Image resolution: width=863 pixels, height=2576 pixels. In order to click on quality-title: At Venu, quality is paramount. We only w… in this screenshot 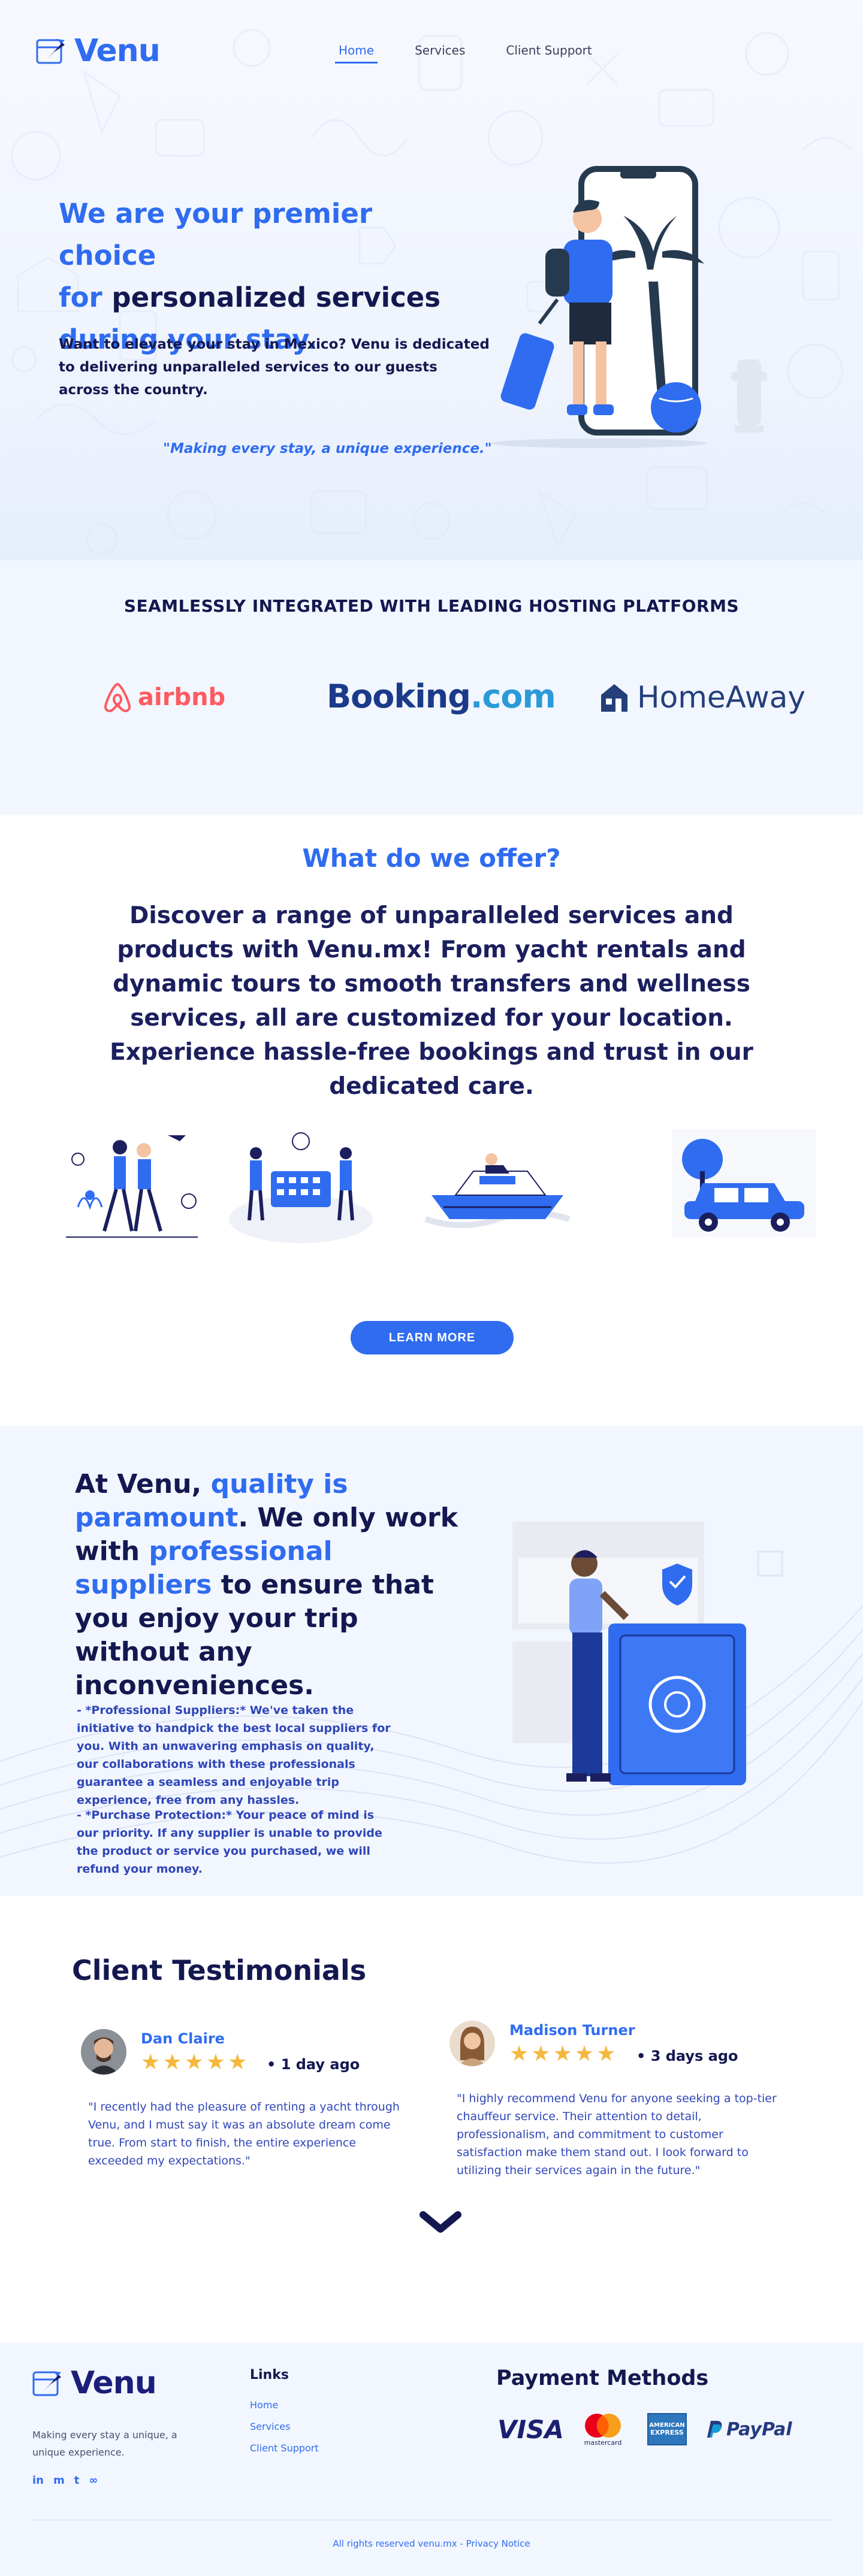, I will do `click(272, 1585)`.